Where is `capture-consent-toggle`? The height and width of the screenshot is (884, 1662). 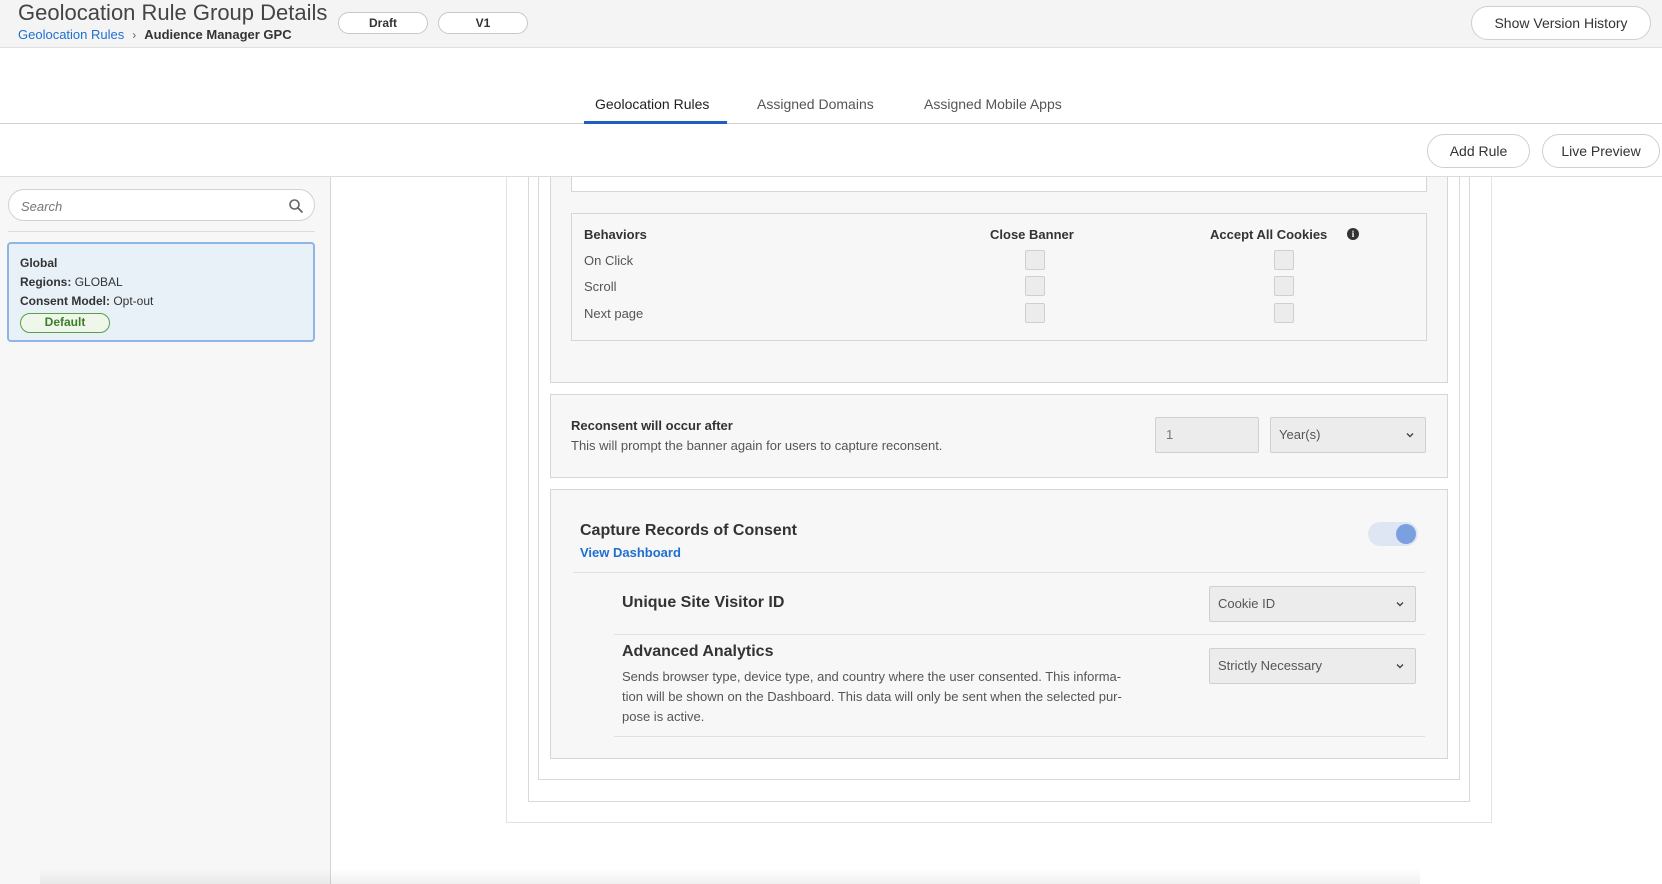 capture-consent-toggle is located at coordinates (1393, 534).